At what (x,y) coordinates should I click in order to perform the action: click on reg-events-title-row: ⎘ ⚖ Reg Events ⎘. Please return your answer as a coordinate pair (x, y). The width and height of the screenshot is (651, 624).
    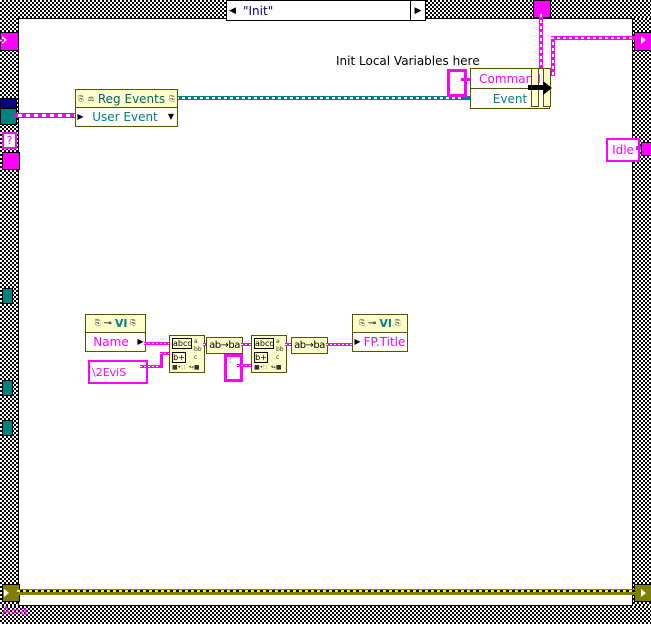
    Looking at the image, I should click on (126, 99).